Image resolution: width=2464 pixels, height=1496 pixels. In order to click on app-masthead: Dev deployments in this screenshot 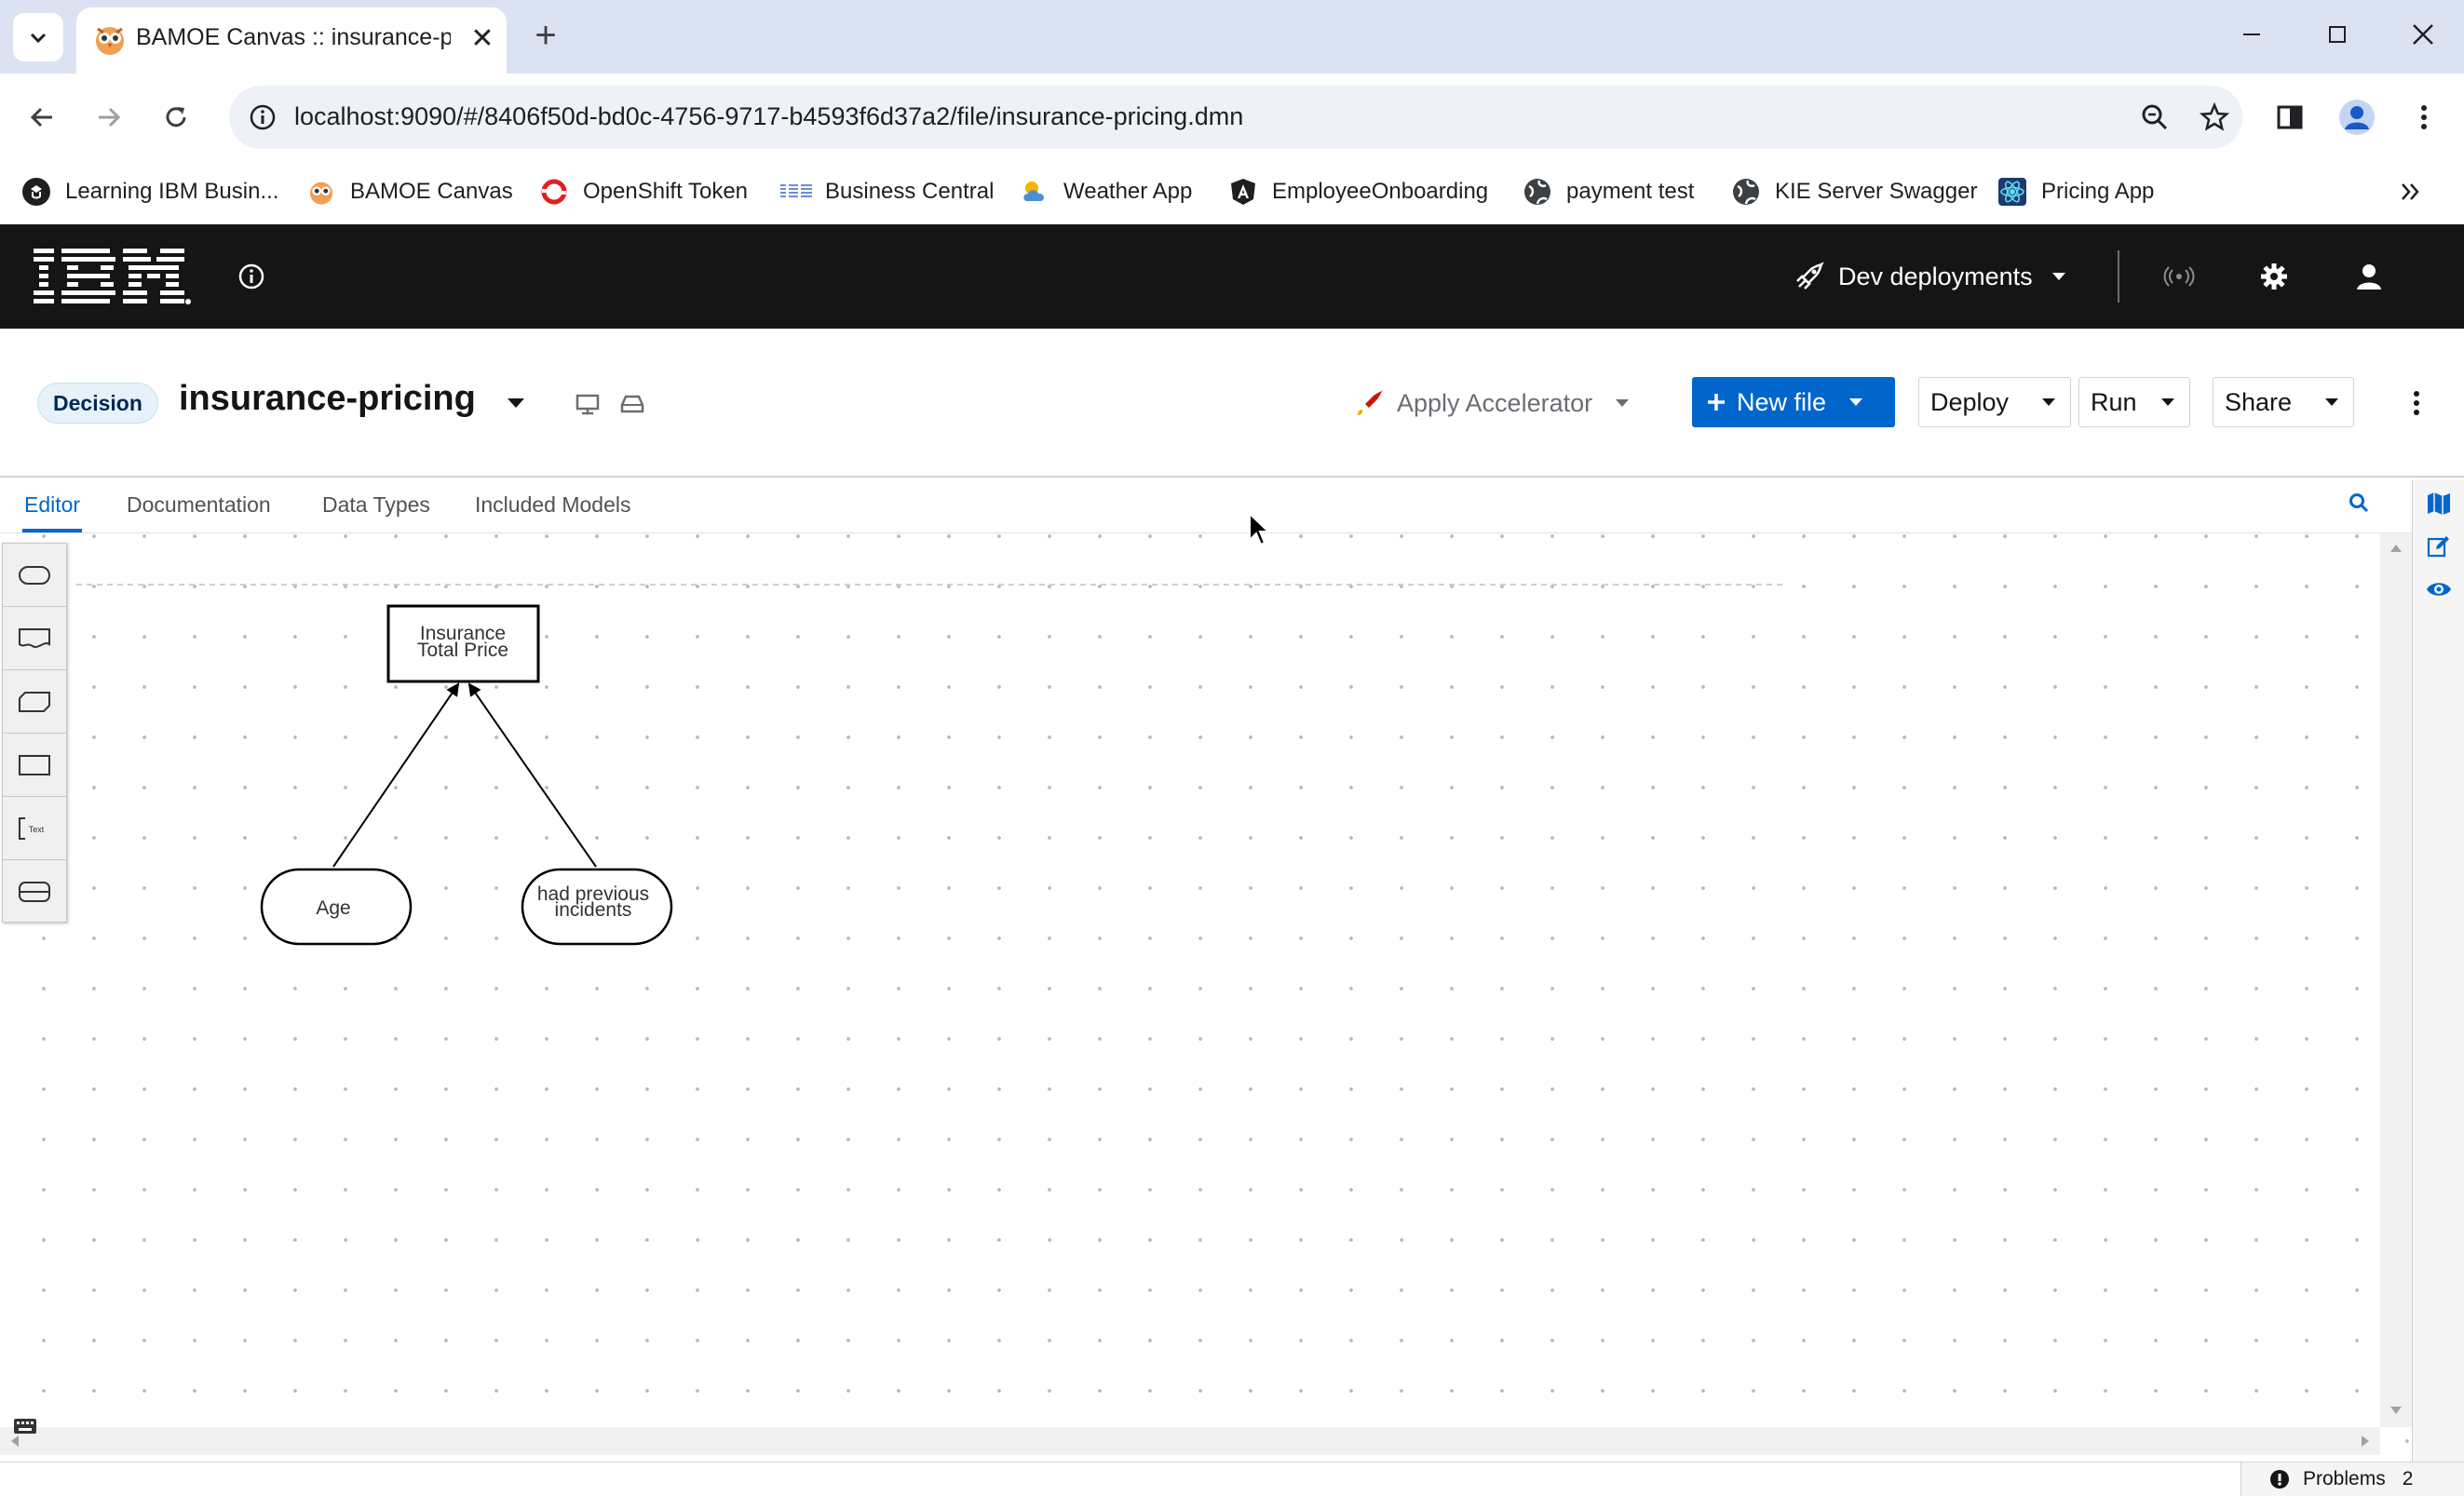, I will do `click(1232, 276)`.